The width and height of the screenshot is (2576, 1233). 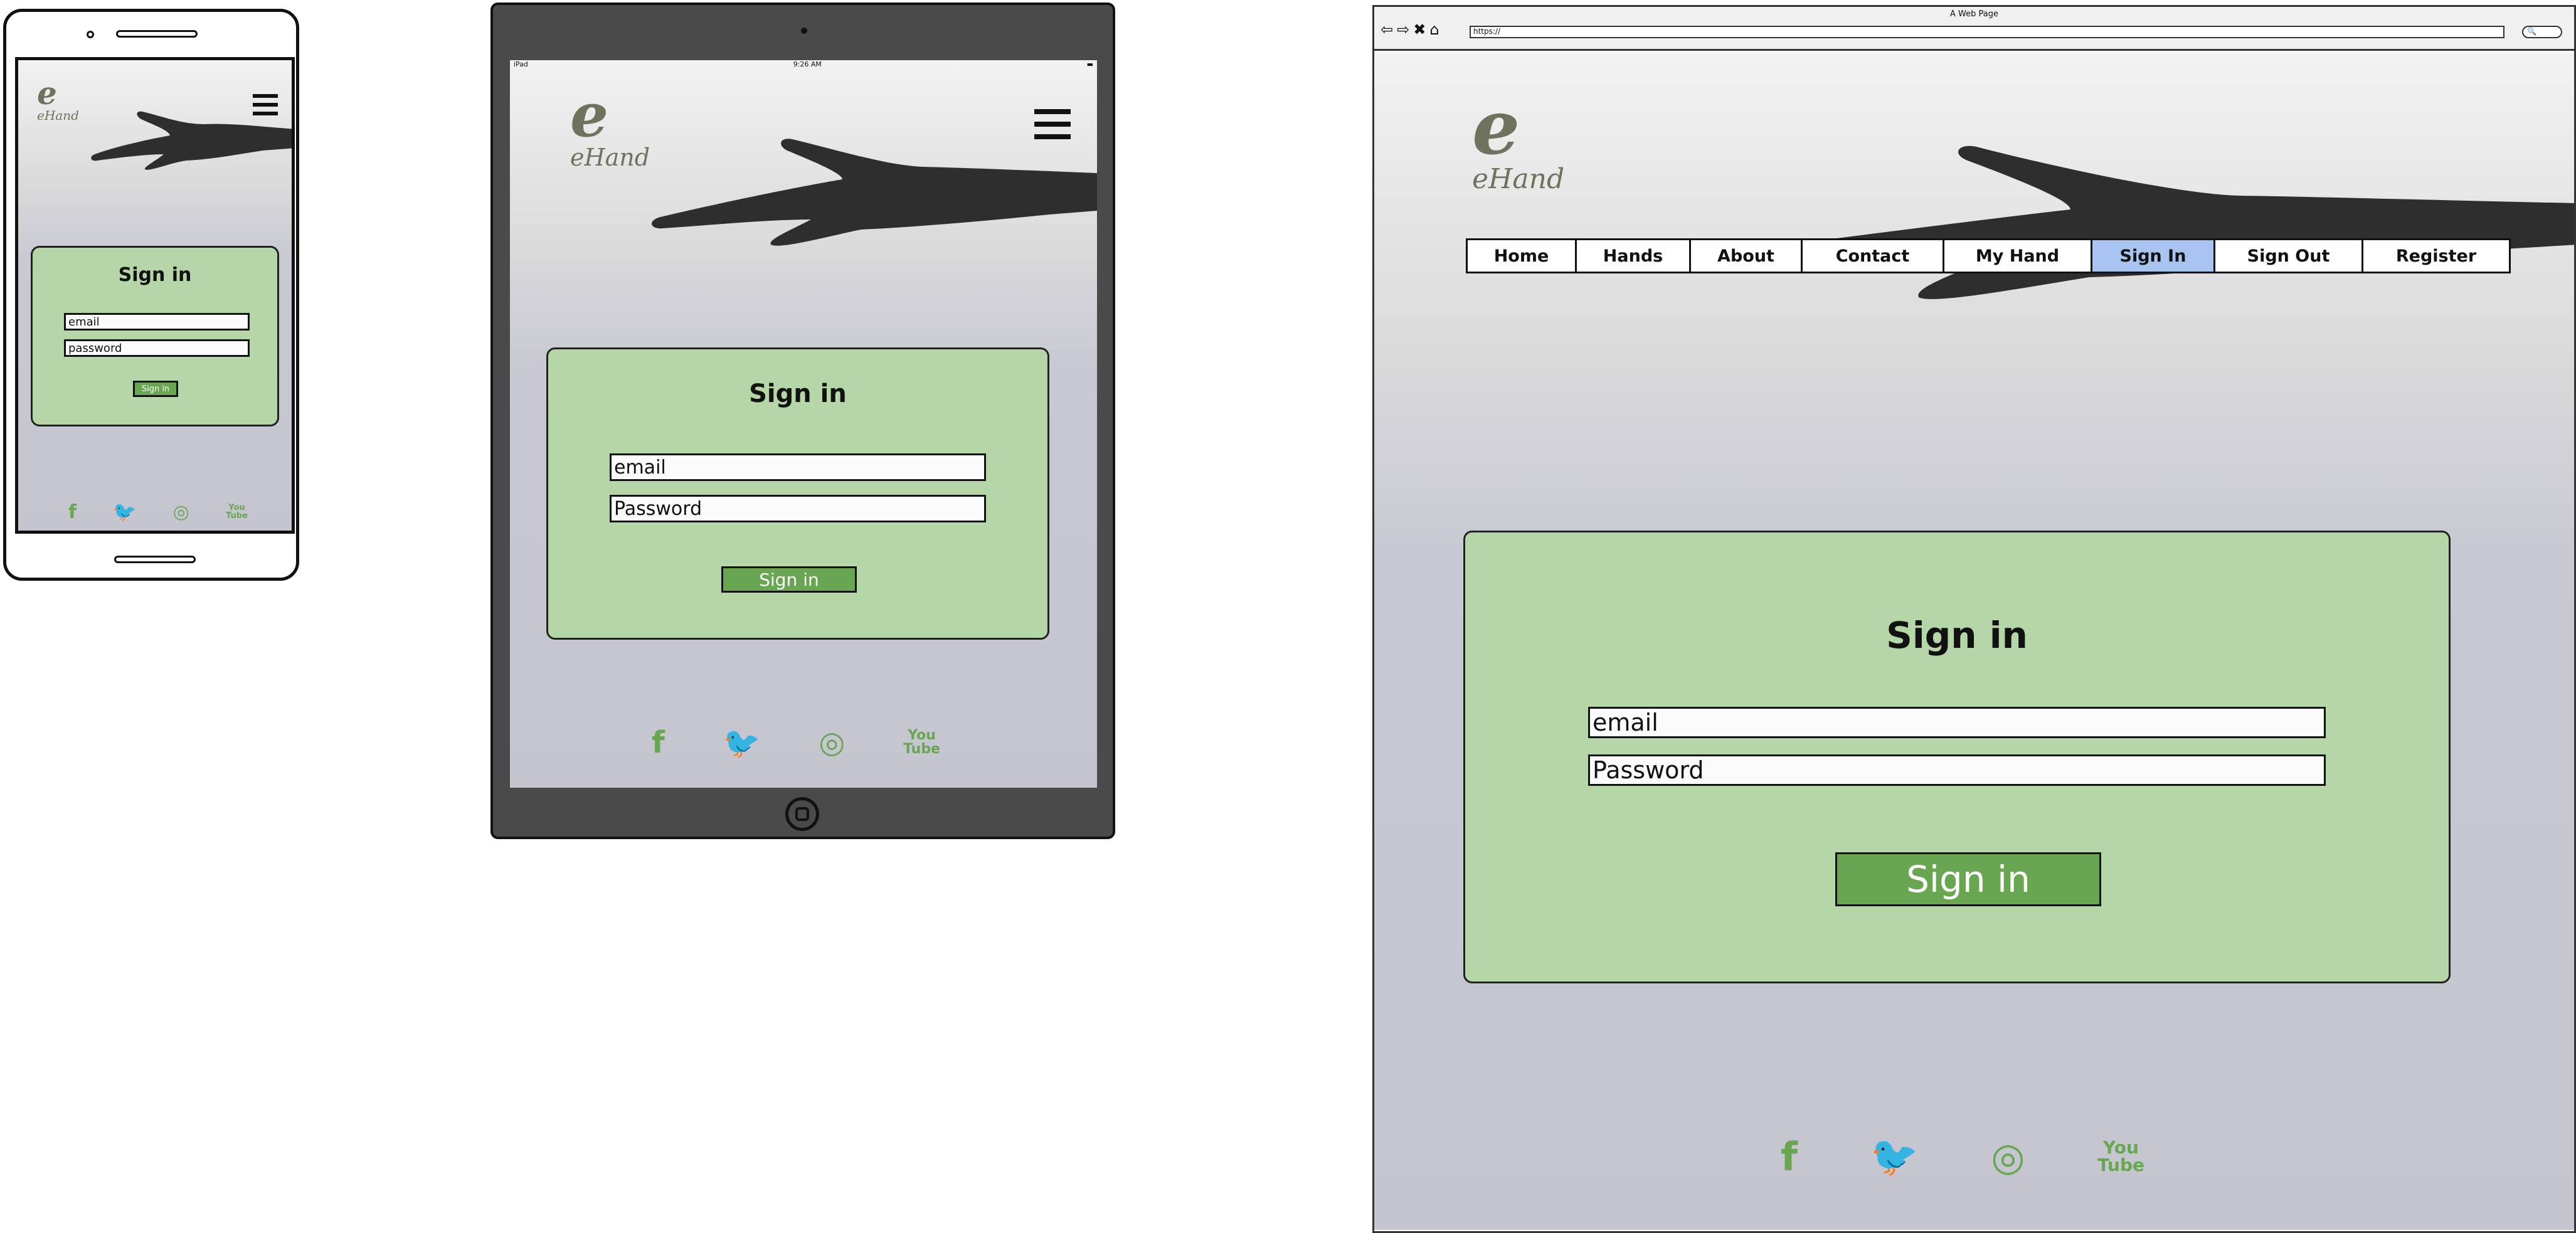 I want to click on home-indicator, so click(x=155, y=559).